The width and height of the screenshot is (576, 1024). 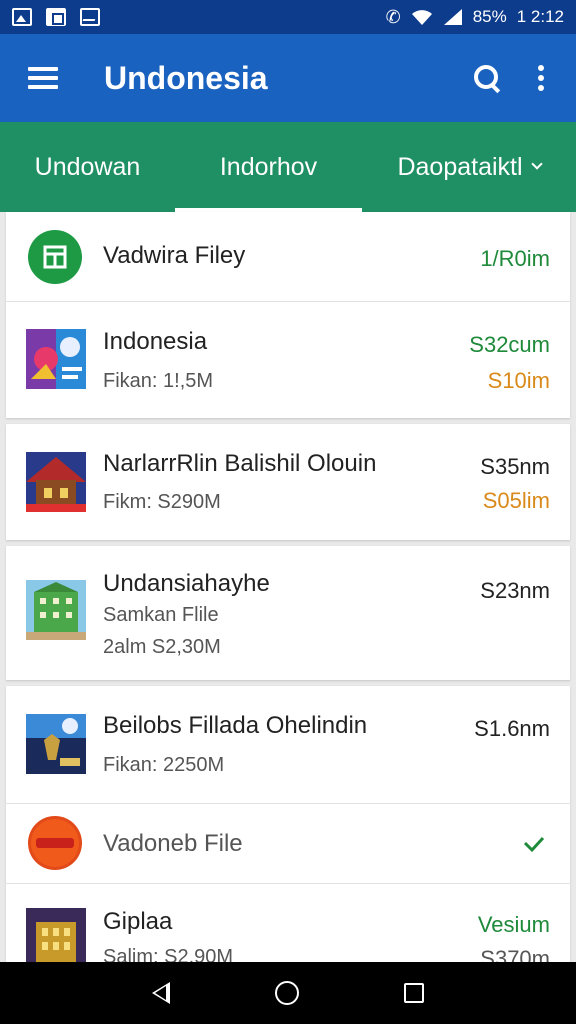 I want to click on battery-level: 85%, so click(x=489, y=16).